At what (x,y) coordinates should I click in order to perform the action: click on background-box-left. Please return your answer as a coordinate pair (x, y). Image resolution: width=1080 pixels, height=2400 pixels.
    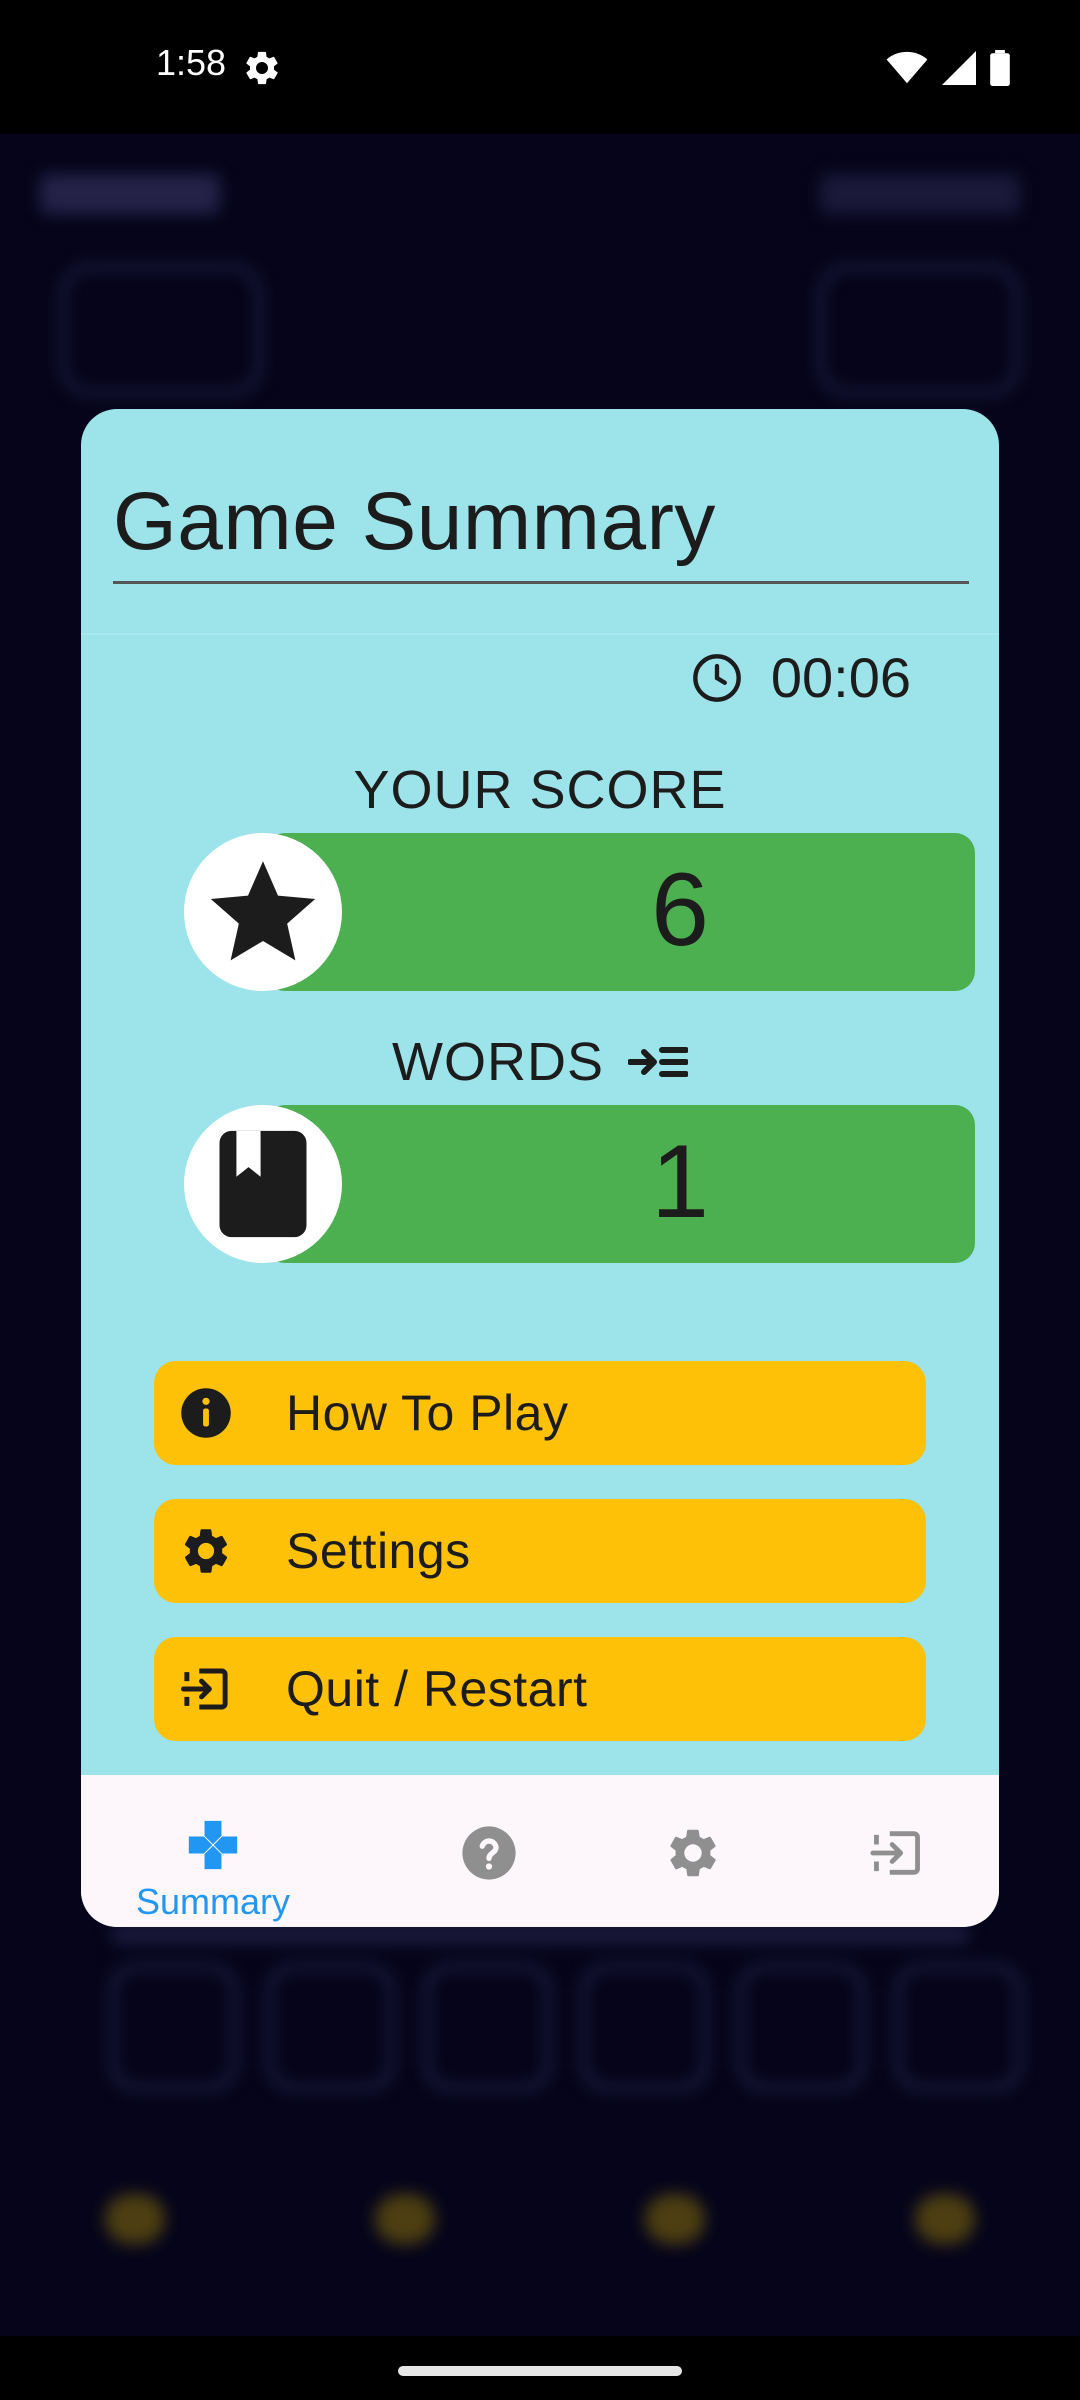
    Looking at the image, I should click on (161, 330).